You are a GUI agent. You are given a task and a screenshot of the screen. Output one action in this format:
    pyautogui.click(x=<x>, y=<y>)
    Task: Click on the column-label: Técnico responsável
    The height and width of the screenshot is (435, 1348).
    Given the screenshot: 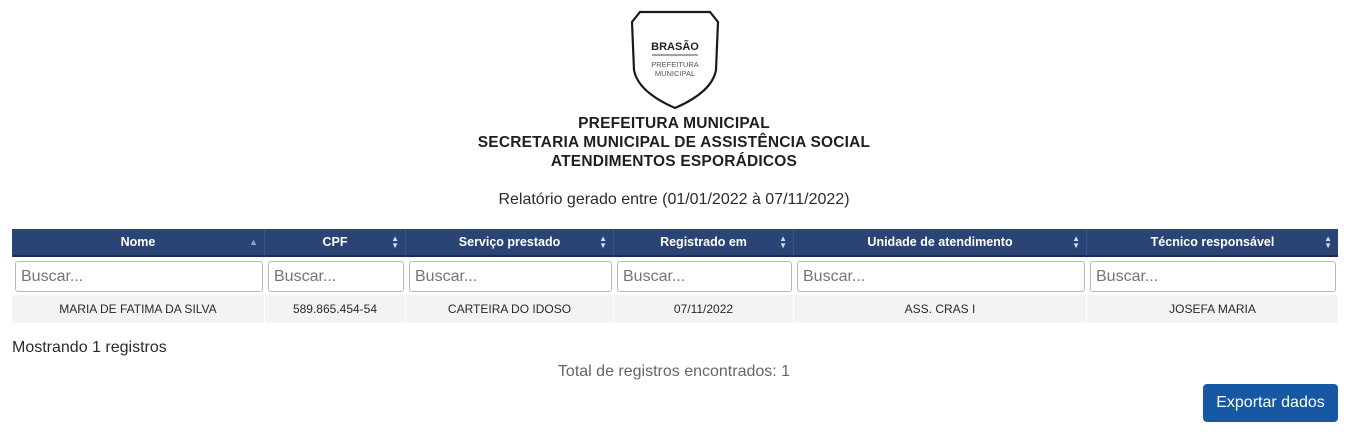 What is the action you would take?
    pyautogui.click(x=1212, y=242)
    